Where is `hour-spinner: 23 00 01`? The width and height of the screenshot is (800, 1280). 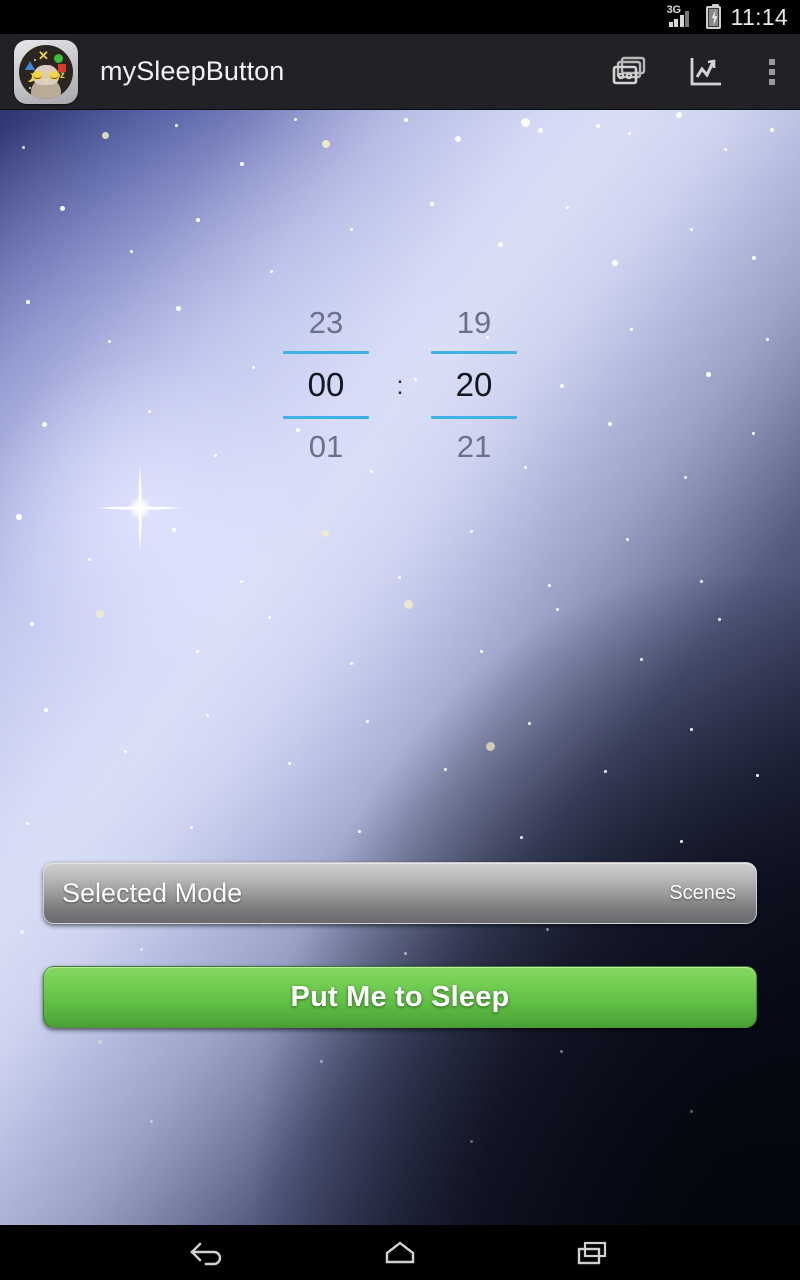
hour-spinner: 23 00 01 is located at coordinates (326, 385).